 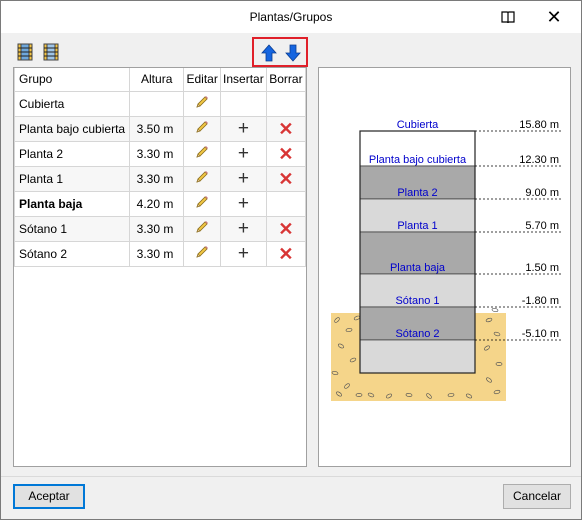 I want to click on arrow-up-icon, so click(x=269, y=53).